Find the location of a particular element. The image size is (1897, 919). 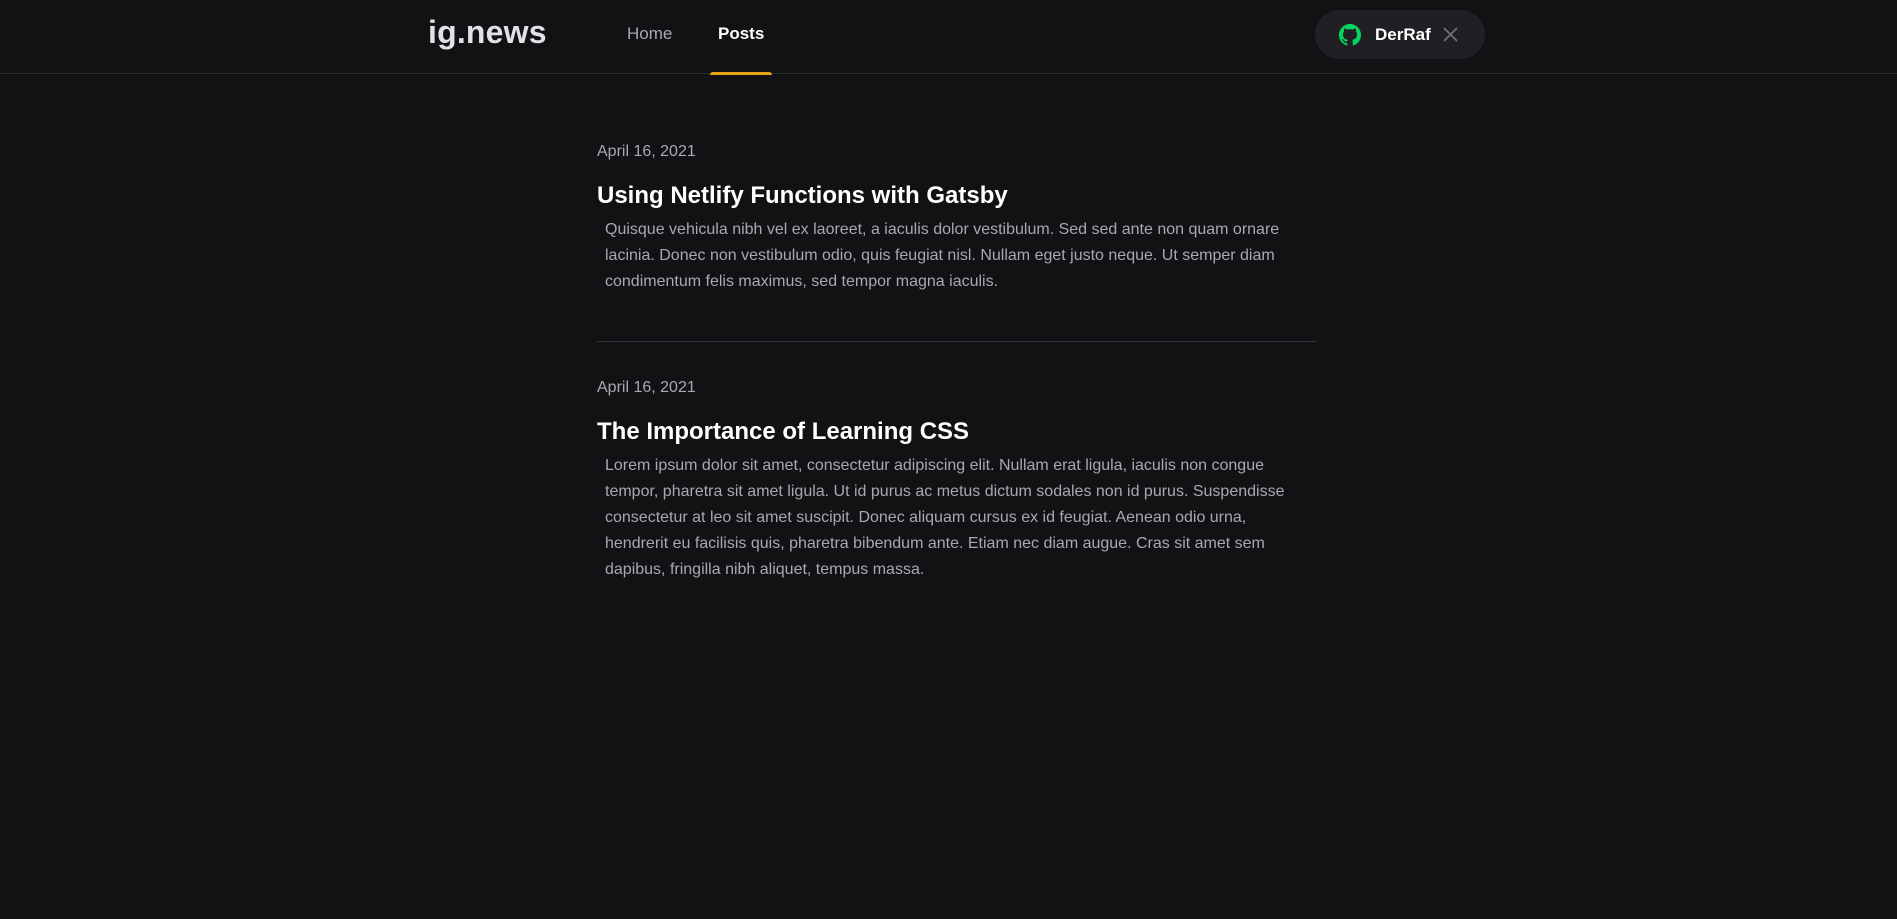

post-title: Using Netlify Functions with Gatsby is located at coordinates (957, 196).